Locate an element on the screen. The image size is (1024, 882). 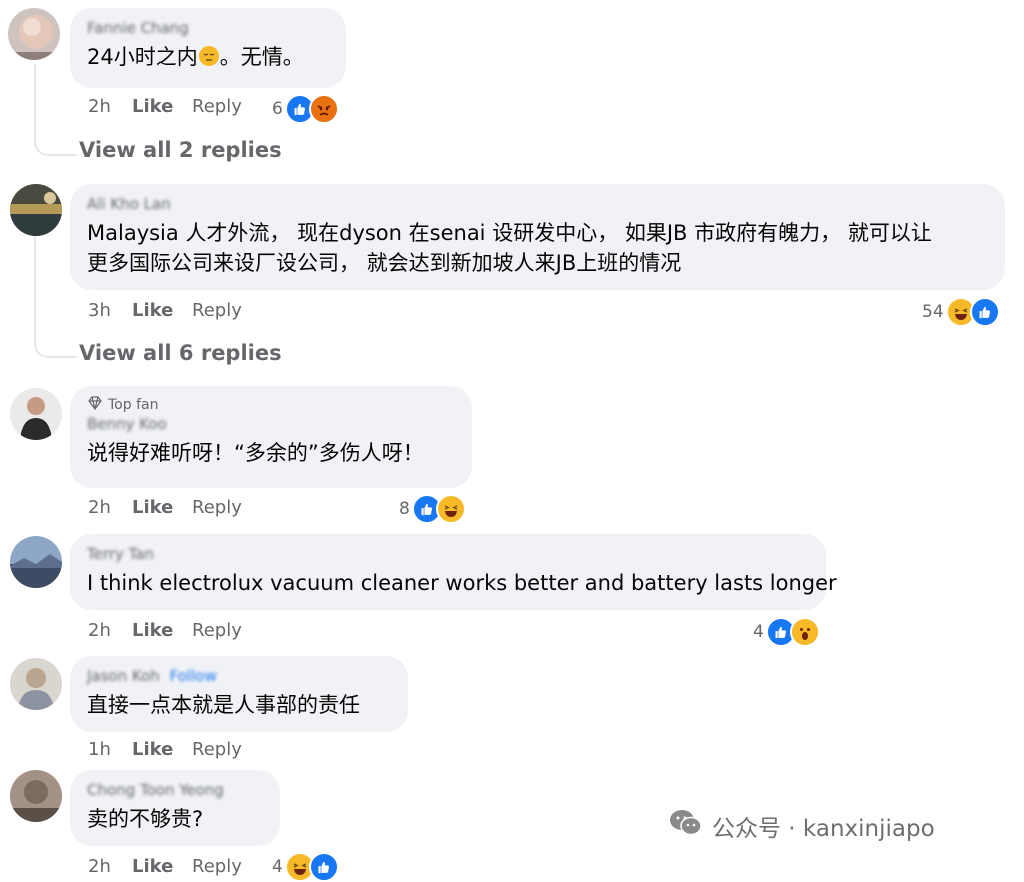
comment-text-line: 更多国际公司来设厂设公司， 就会达到新加坡人来JB上班的情况 is located at coordinates (384, 263).